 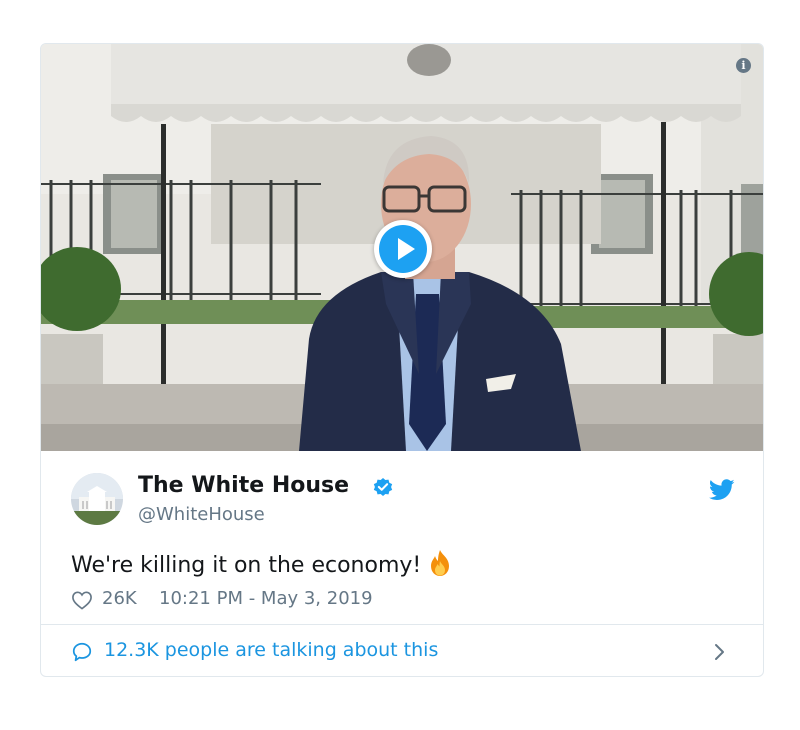 I want to click on tweet-text-content: We're killing it on the economy!, so click(x=246, y=565).